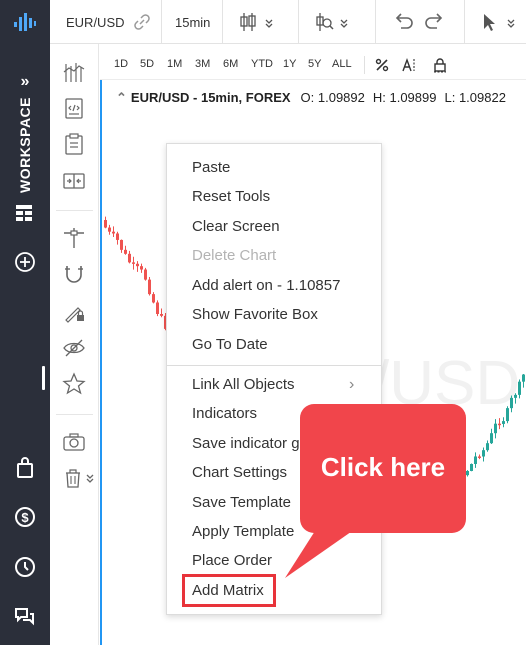  I want to click on period-5d: 5D, so click(147, 64).